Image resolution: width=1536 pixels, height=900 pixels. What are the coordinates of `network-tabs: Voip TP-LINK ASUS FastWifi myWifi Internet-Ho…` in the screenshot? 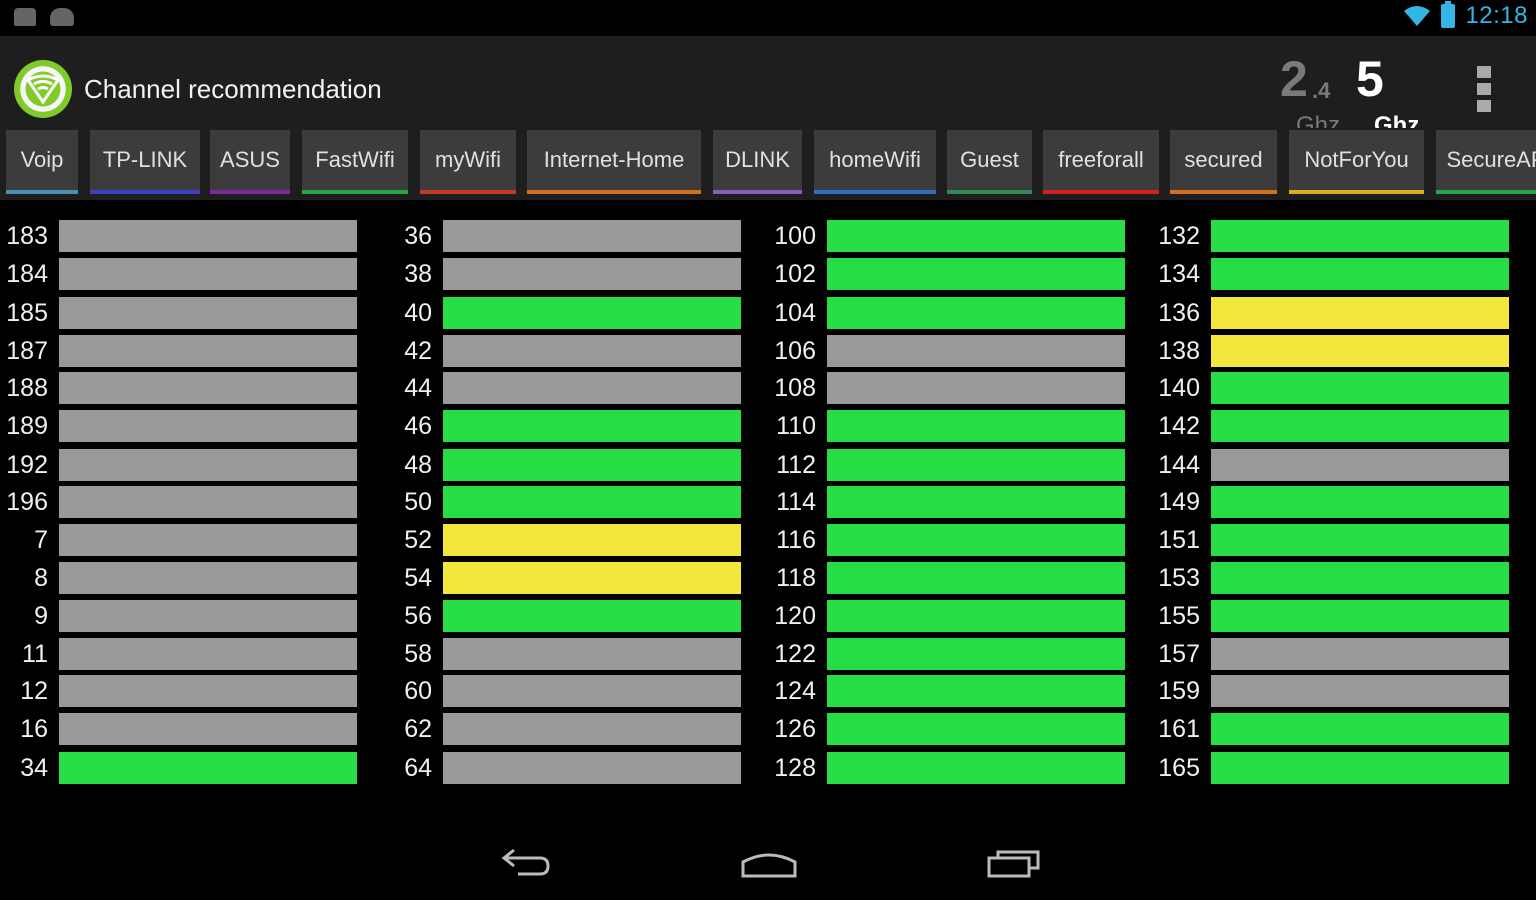 It's located at (768, 164).